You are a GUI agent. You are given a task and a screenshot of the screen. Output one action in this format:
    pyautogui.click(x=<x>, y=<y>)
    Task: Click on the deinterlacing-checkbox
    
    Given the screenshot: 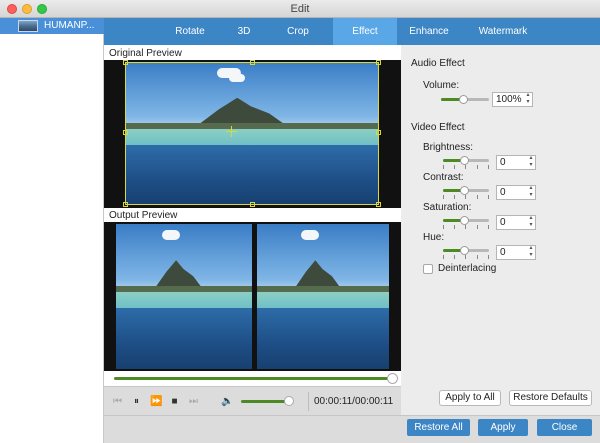 What is the action you would take?
    pyautogui.click(x=428, y=269)
    